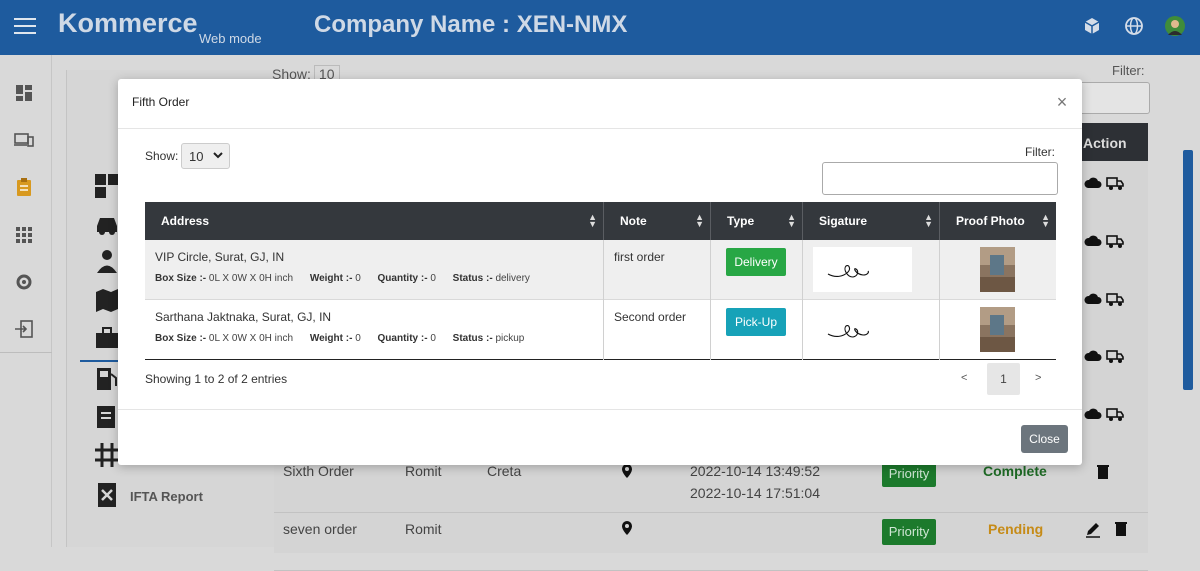 Image resolution: width=1200 pixels, height=571 pixels. Describe the element at coordinates (166, 496) in the screenshot. I see `ifta-report-link: IFTA Report` at that location.